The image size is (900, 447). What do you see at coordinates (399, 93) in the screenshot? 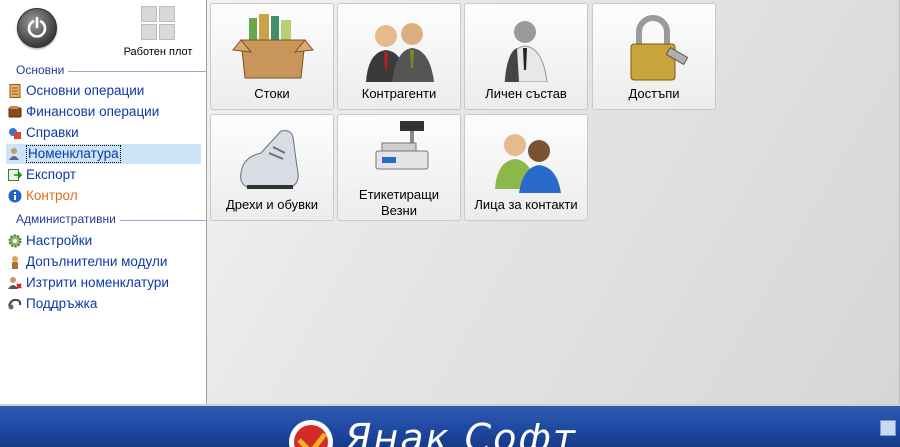
I see `tile-label: Контрагенти` at bounding box center [399, 93].